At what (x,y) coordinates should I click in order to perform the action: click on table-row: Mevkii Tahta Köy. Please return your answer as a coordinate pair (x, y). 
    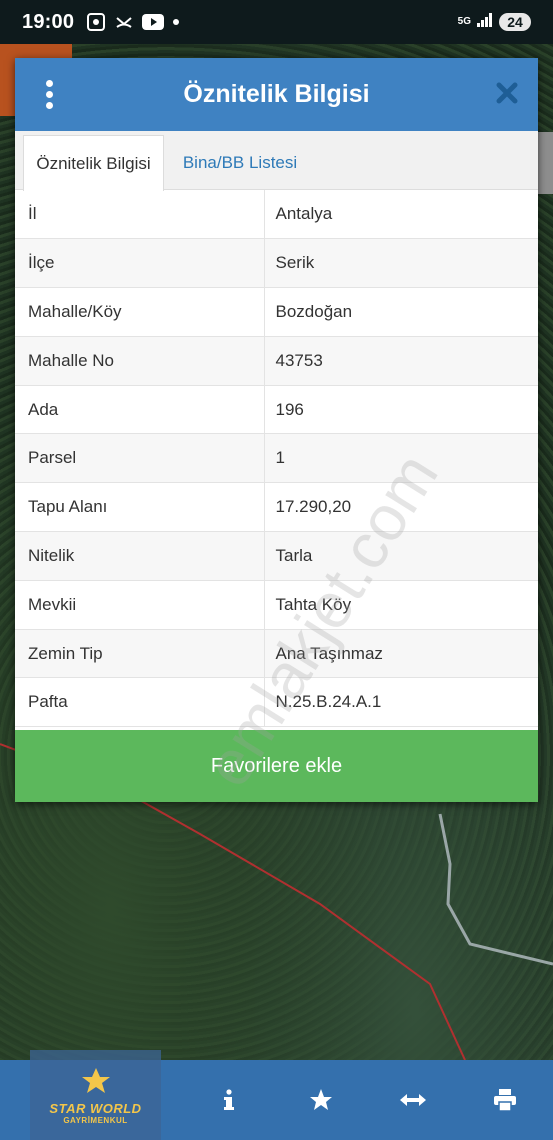
    Looking at the image, I should click on (276, 605).